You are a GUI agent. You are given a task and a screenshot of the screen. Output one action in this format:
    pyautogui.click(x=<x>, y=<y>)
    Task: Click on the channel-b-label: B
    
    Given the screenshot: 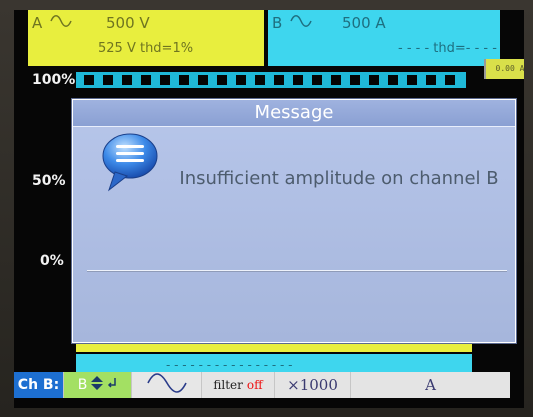 What is the action you would take?
    pyautogui.click(x=277, y=23)
    